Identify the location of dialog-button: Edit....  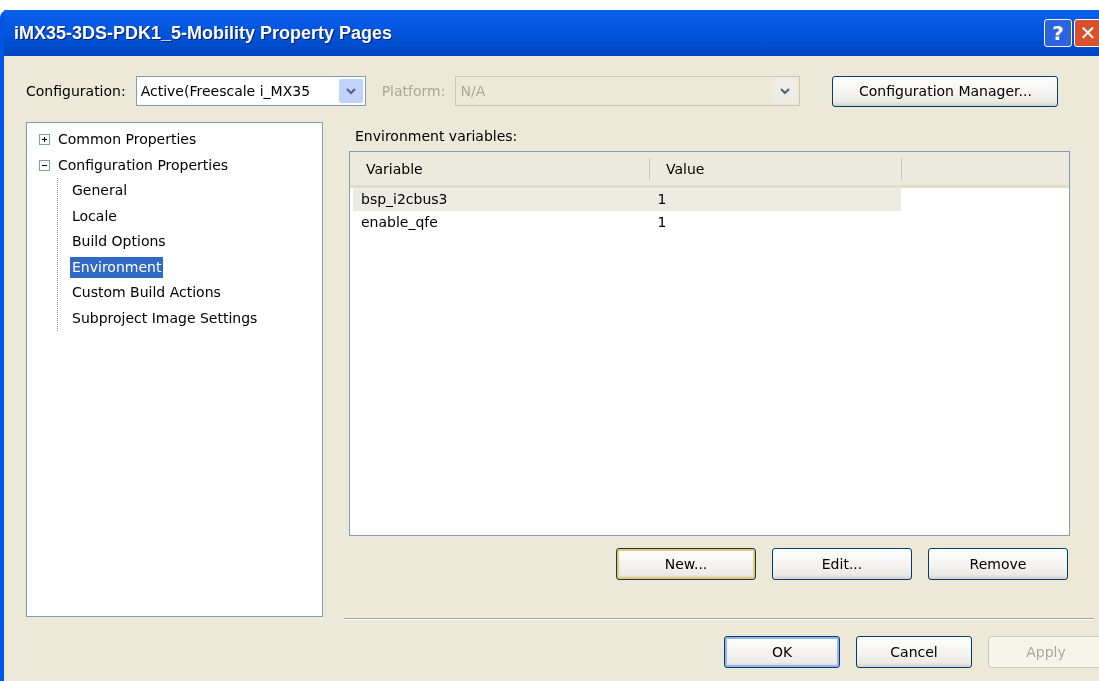
(842, 564).